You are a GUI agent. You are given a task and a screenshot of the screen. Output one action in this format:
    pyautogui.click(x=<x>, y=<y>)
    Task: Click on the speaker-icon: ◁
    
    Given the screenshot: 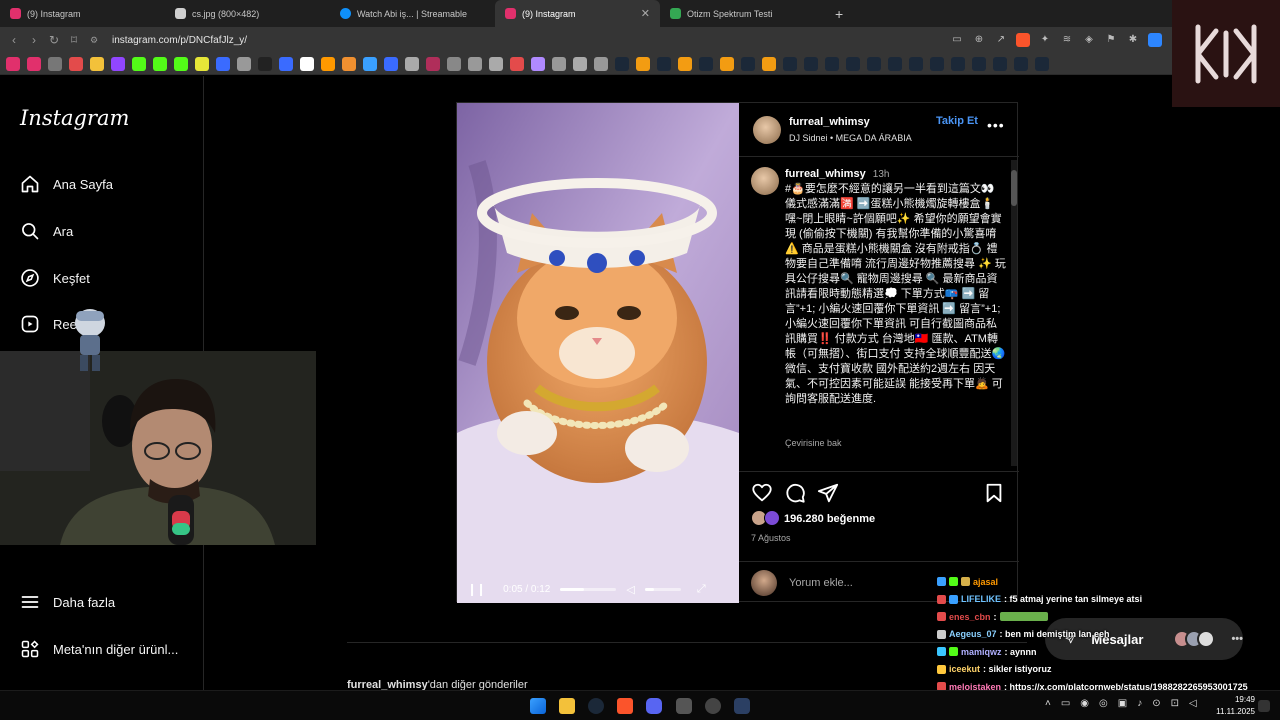 What is the action you would take?
    pyautogui.click(x=1193, y=703)
    